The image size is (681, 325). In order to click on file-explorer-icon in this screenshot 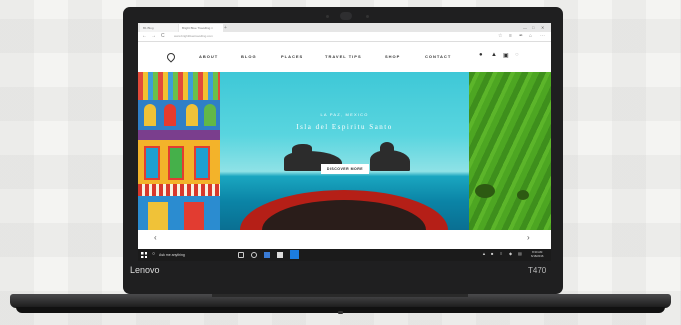, I will do `click(267, 255)`.